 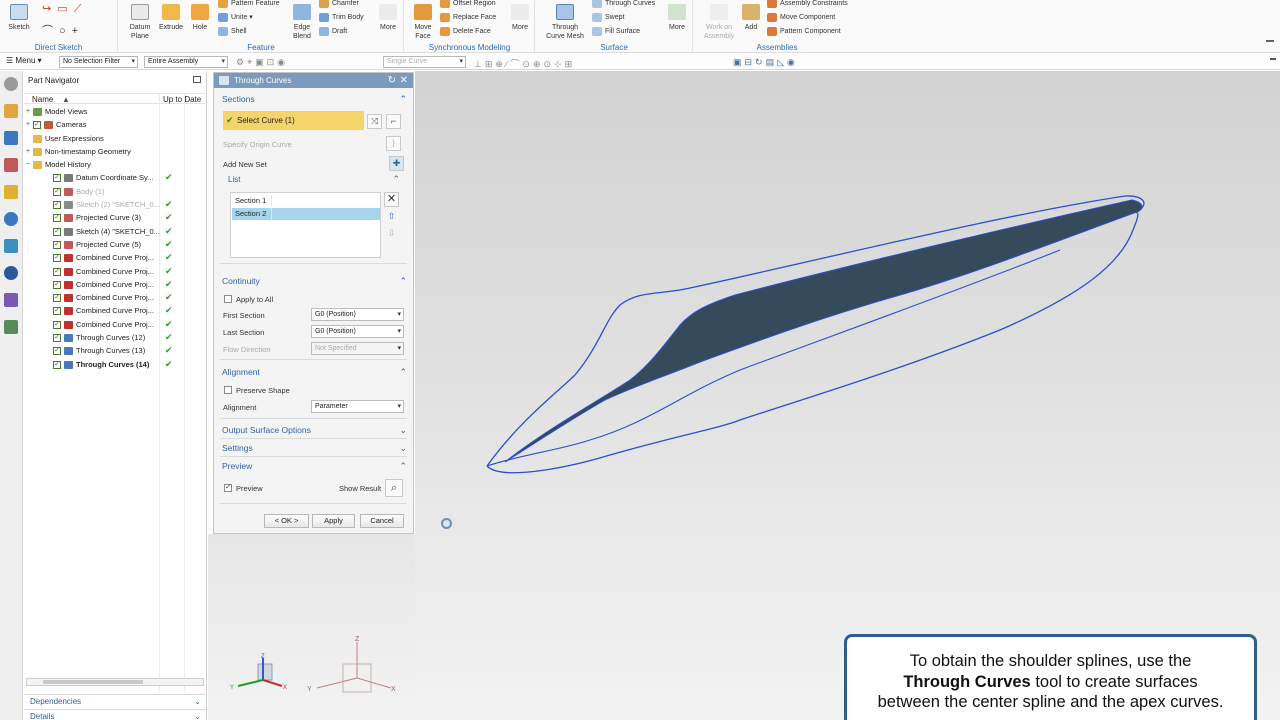 I want to click on preserve-shape-checkbox, so click(x=228, y=390).